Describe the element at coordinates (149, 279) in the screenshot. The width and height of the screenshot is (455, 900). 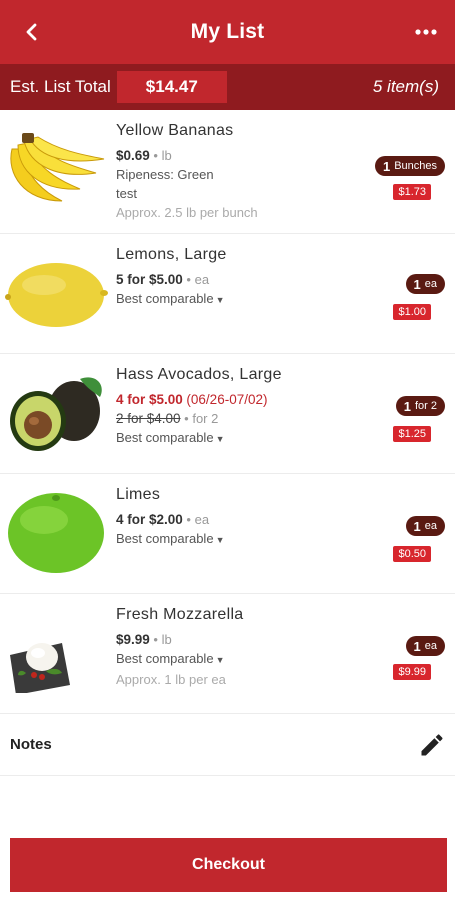
I see `item-price: 5 for $5.00` at that location.